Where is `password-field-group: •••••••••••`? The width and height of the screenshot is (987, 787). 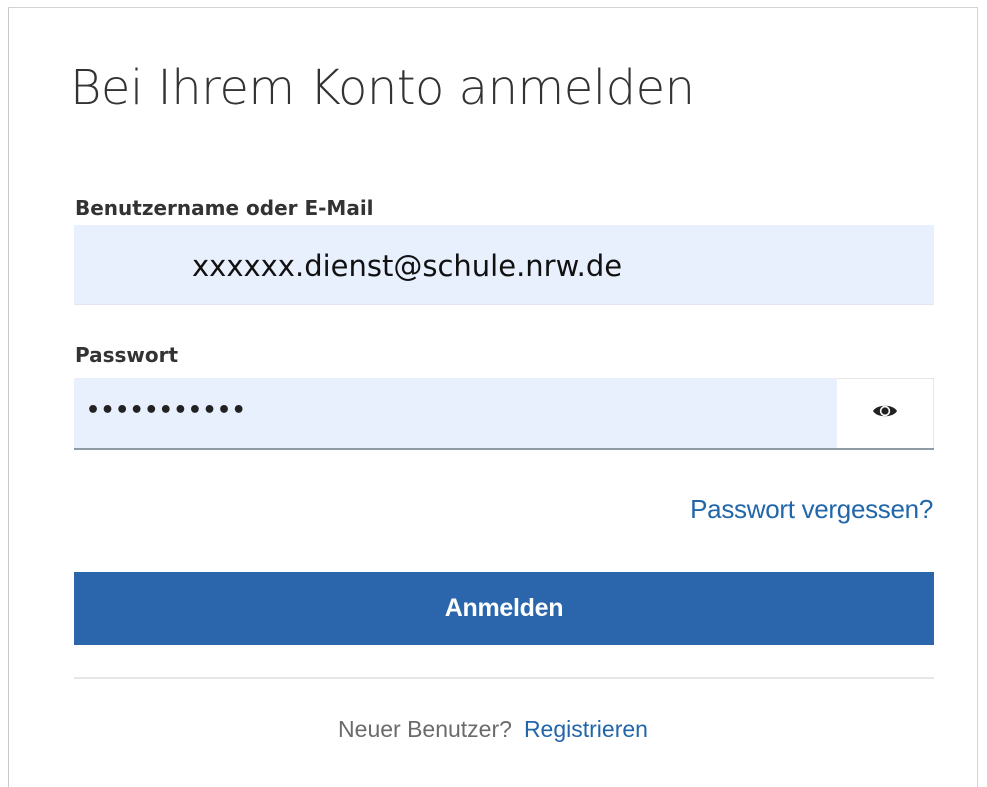 password-field-group: ••••••••••• is located at coordinates (504, 414).